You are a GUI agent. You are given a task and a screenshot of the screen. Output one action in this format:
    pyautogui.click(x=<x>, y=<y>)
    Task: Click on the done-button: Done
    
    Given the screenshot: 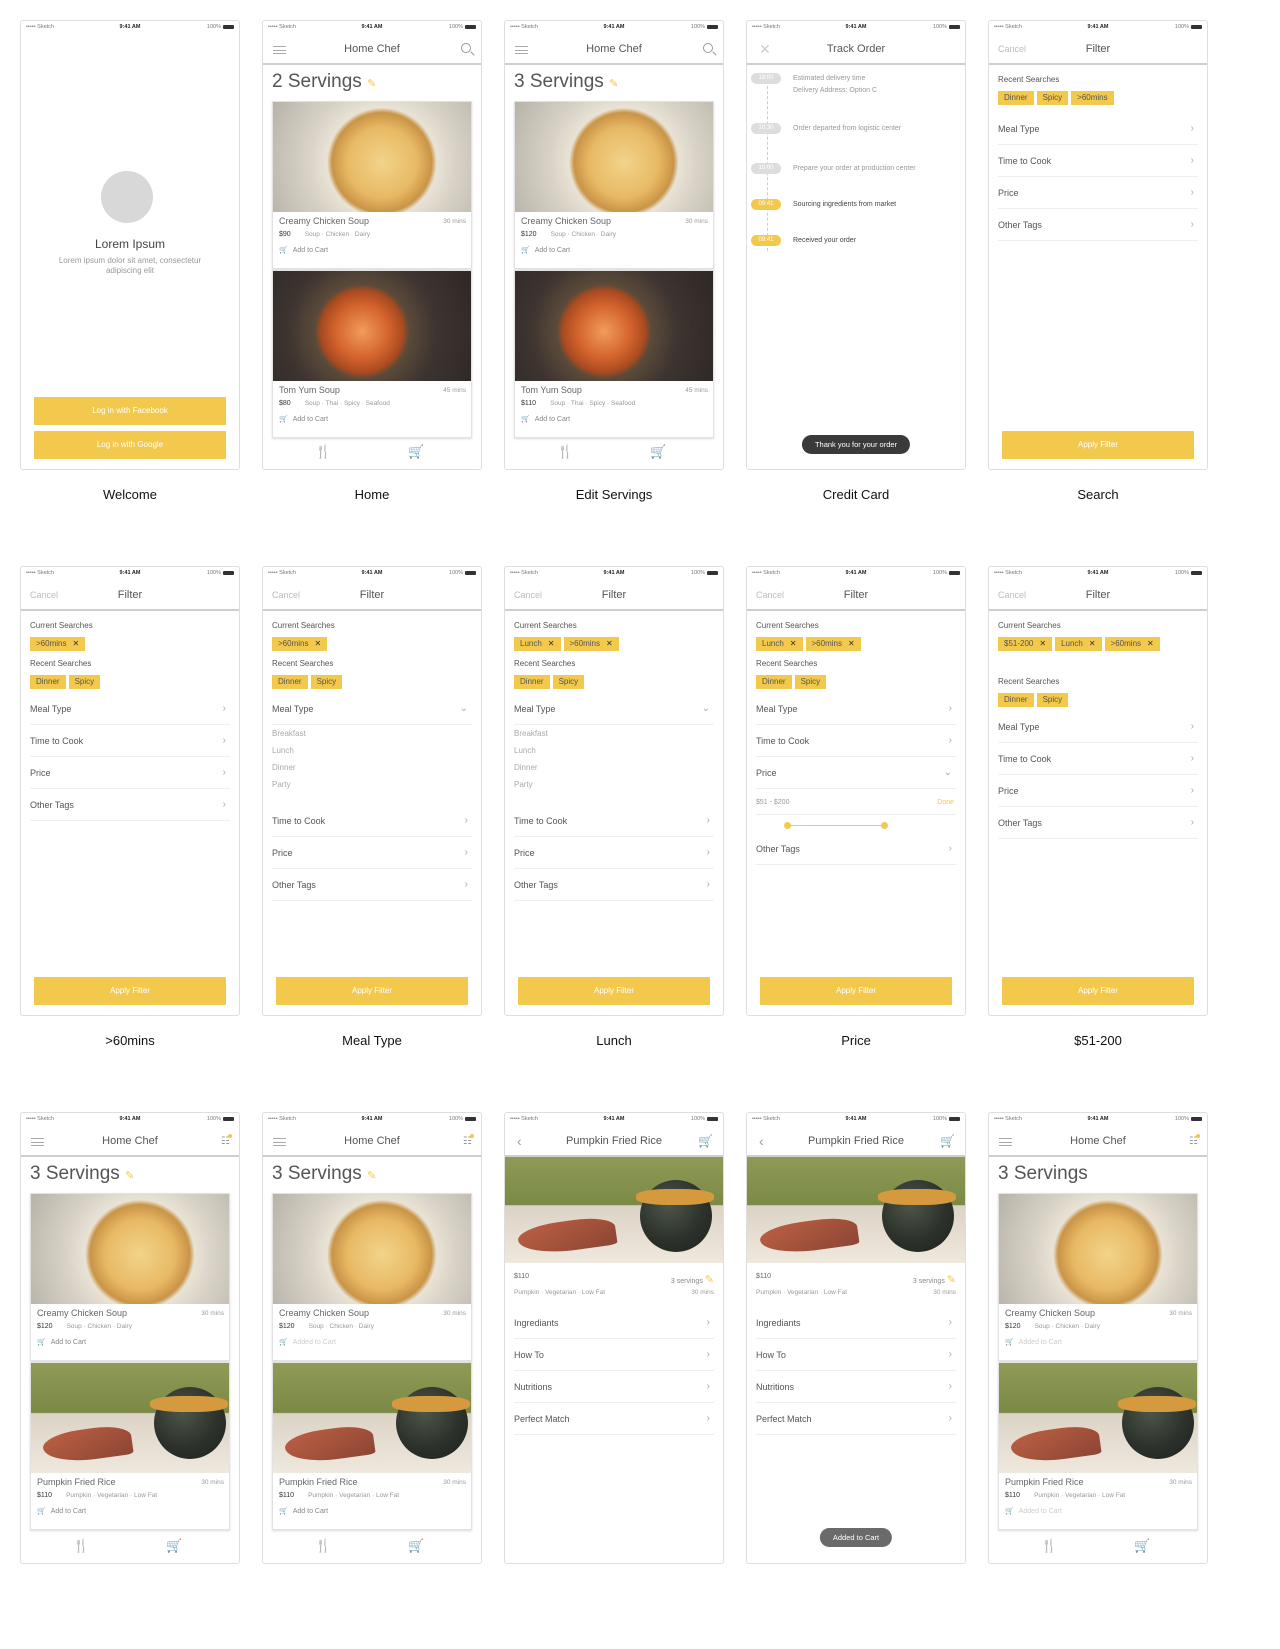 What is the action you would take?
    pyautogui.click(x=945, y=802)
    